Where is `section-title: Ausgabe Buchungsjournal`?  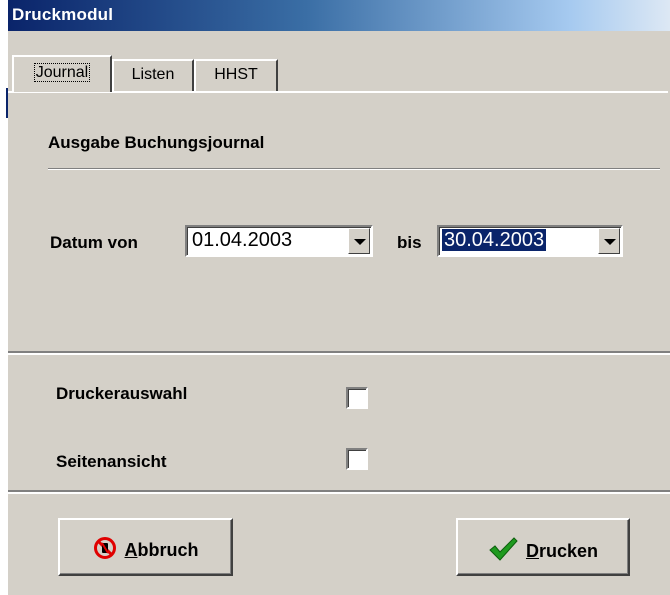
section-title: Ausgabe Buchungsjournal is located at coordinates (156, 142).